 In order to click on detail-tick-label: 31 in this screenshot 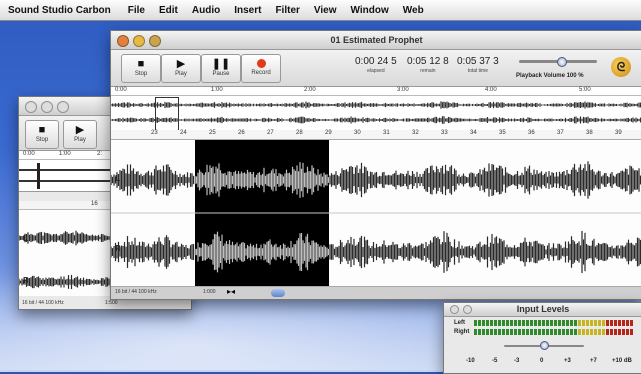, I will do `click(386, 133)`.